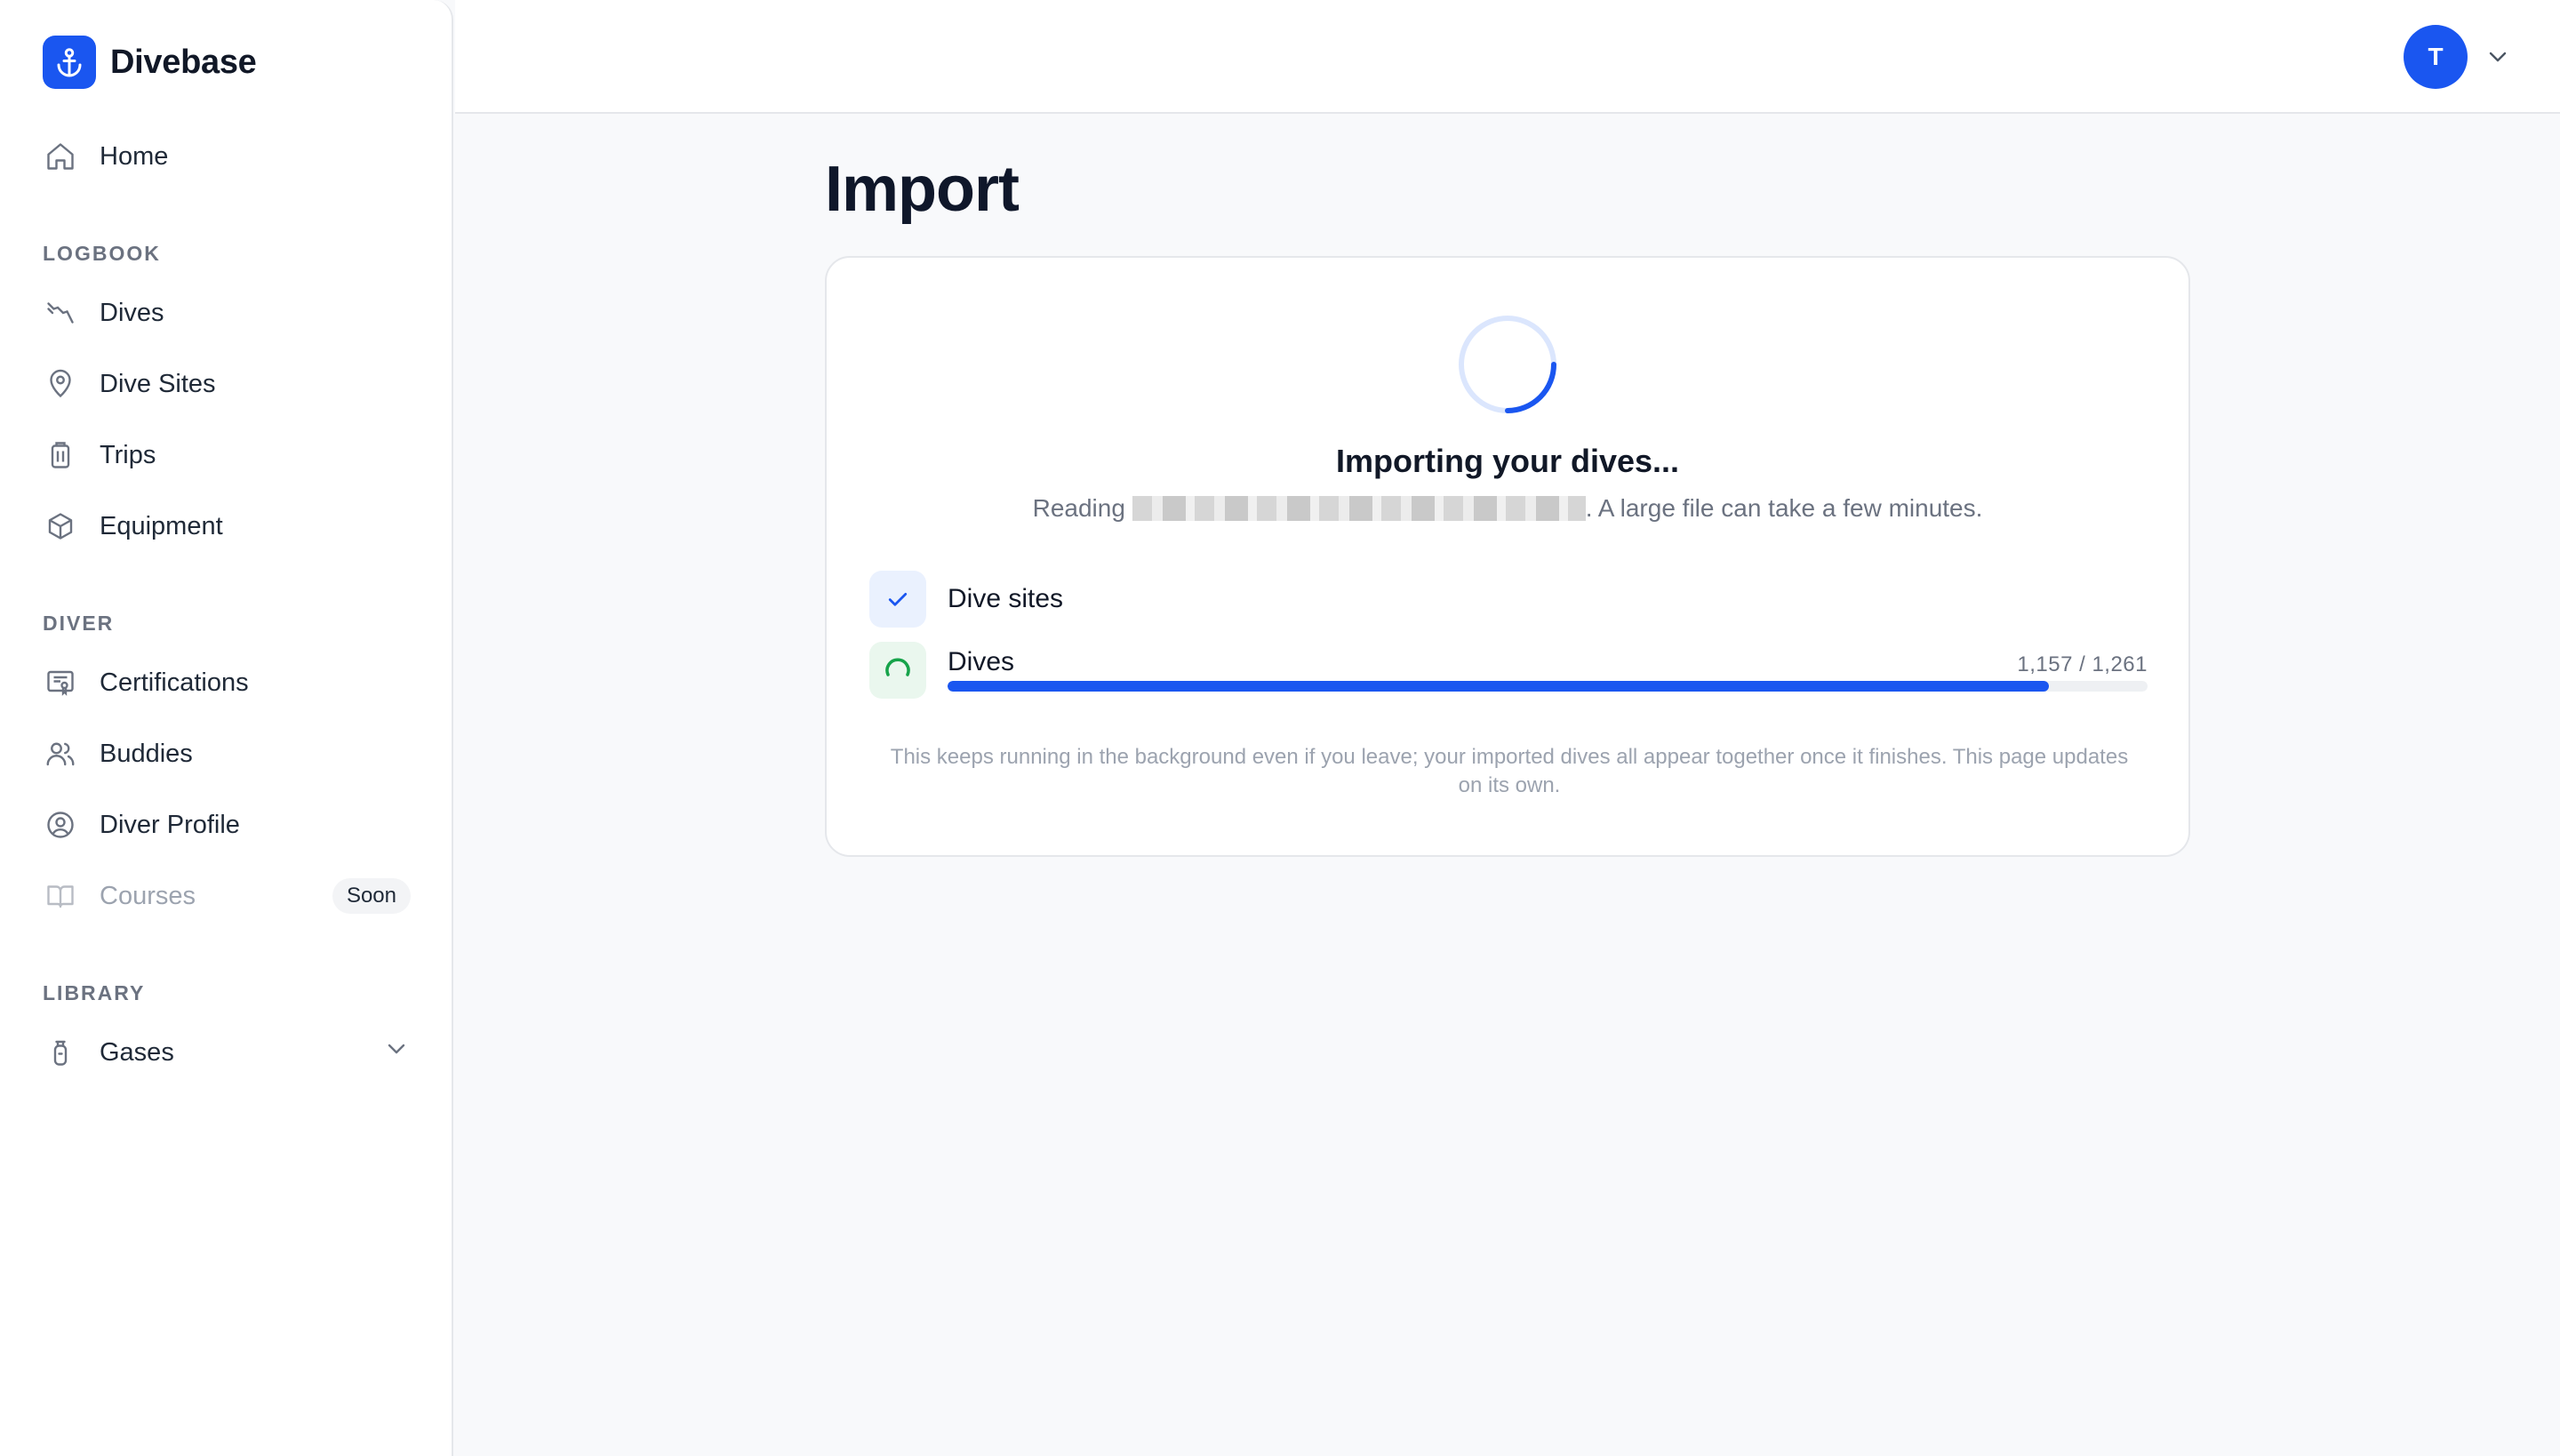  Describe the element at coordinates (1784, 508) in the screenshot. I see `subtitle-suffix: . A large file can take a few minutes.` at that location.